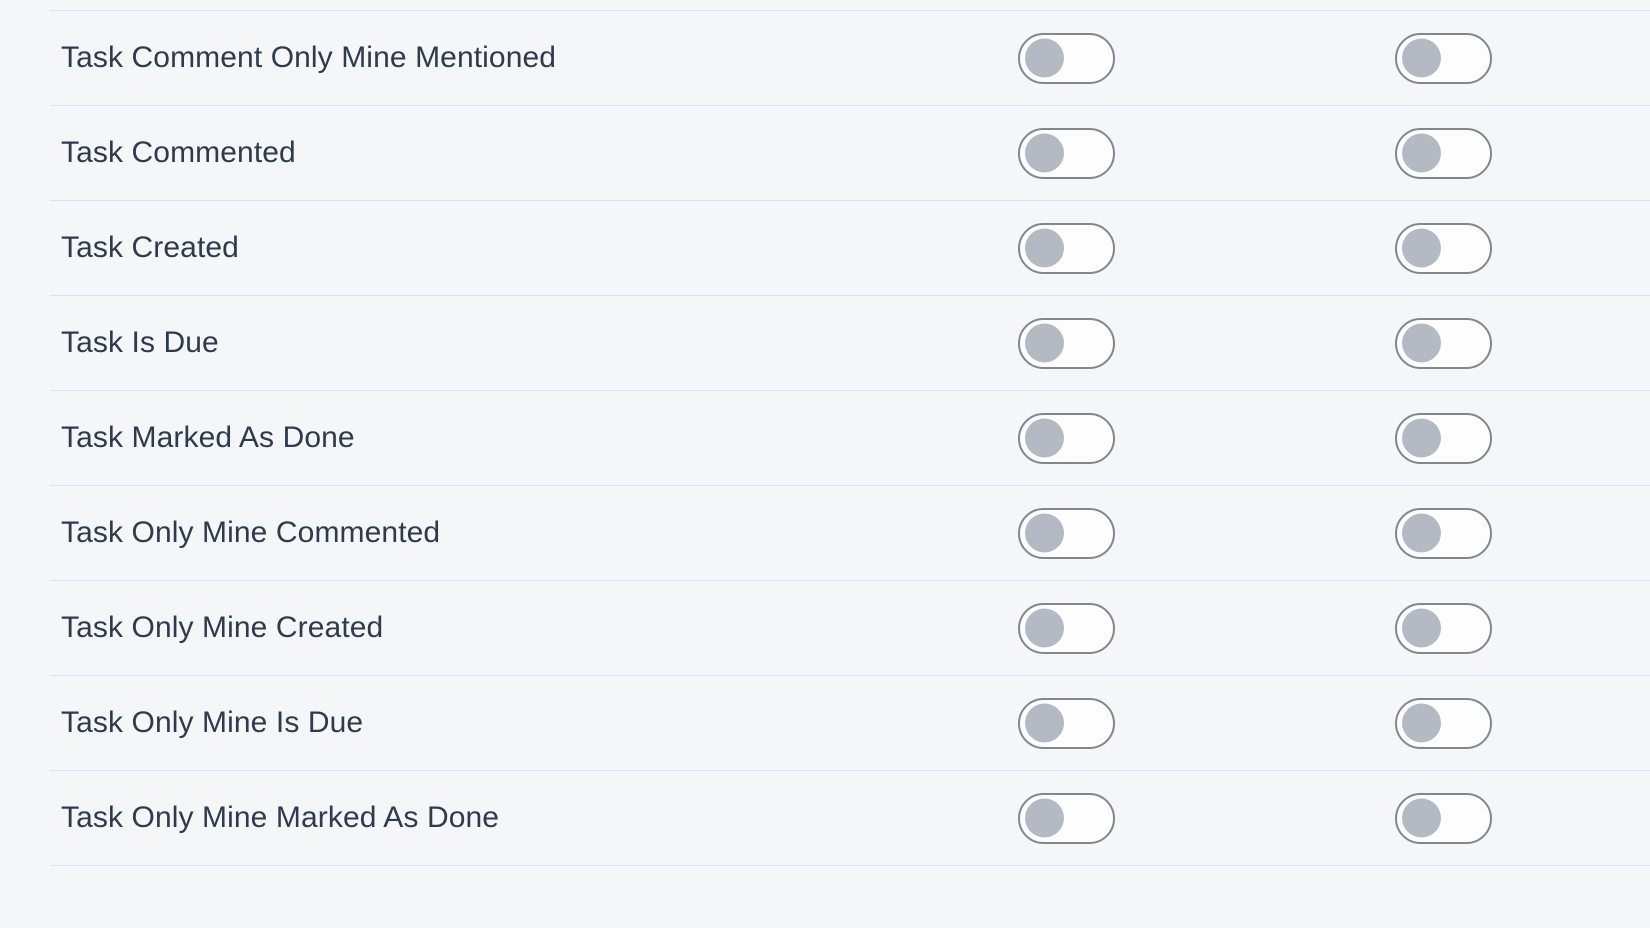 Image resolution: width=1650 pixels, height=928 pixels. Describe the element at coordinates (850, 818) in the screenshot. I see `table-row: Task Only Mine Marked As Done` at that location.